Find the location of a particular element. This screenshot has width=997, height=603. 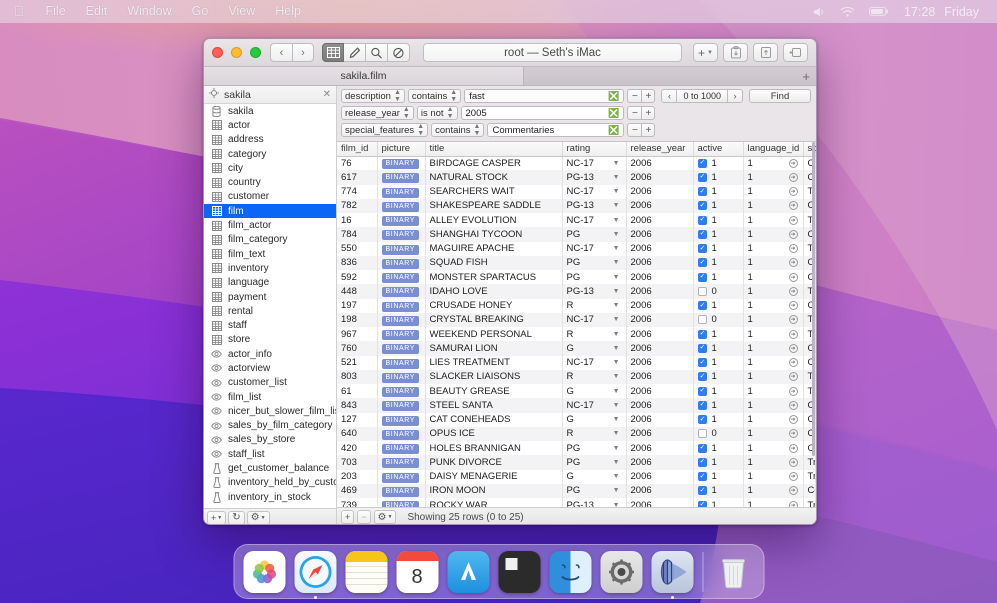

query-search-icon is located at coordinates (377, 52).